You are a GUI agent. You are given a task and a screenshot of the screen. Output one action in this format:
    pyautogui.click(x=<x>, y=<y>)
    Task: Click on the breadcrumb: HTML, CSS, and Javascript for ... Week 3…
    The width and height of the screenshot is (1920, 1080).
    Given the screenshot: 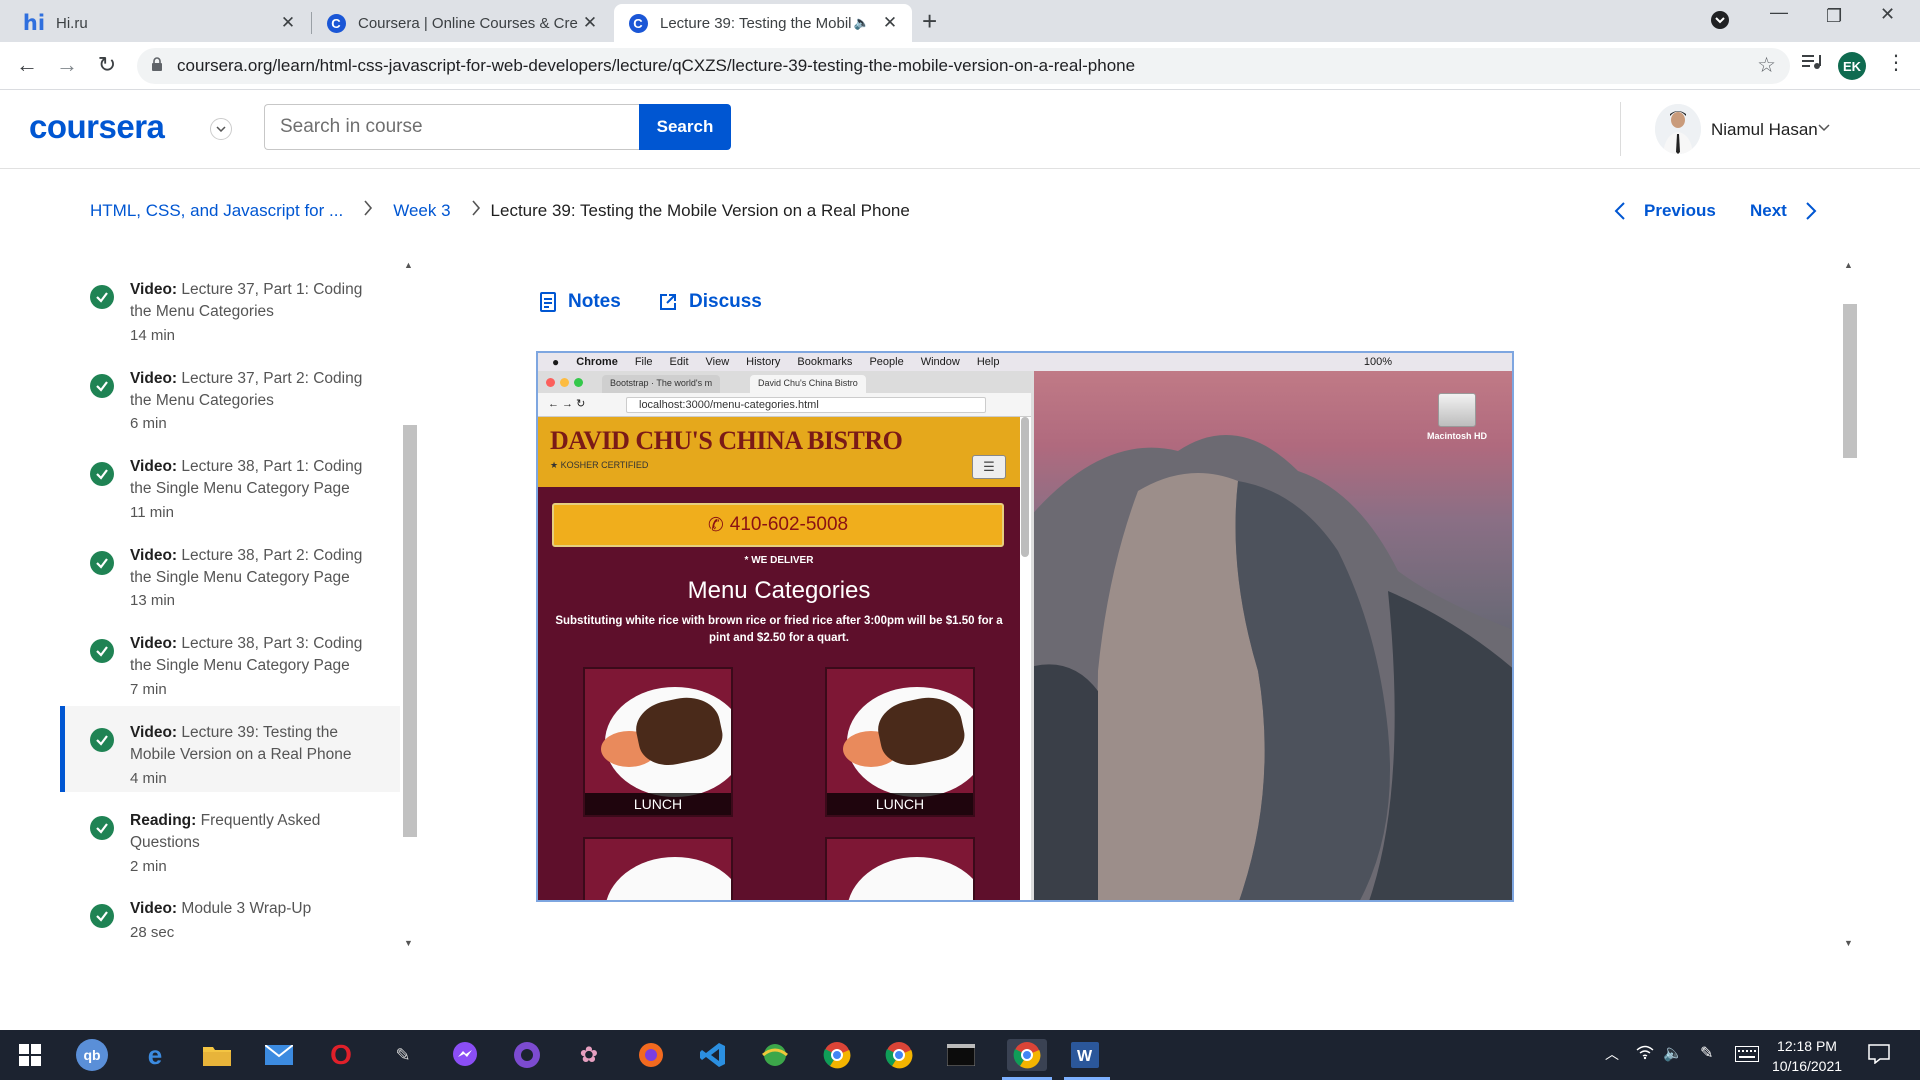 What is the action you would take?
    pyautogui.click(x=500, y=211)
    